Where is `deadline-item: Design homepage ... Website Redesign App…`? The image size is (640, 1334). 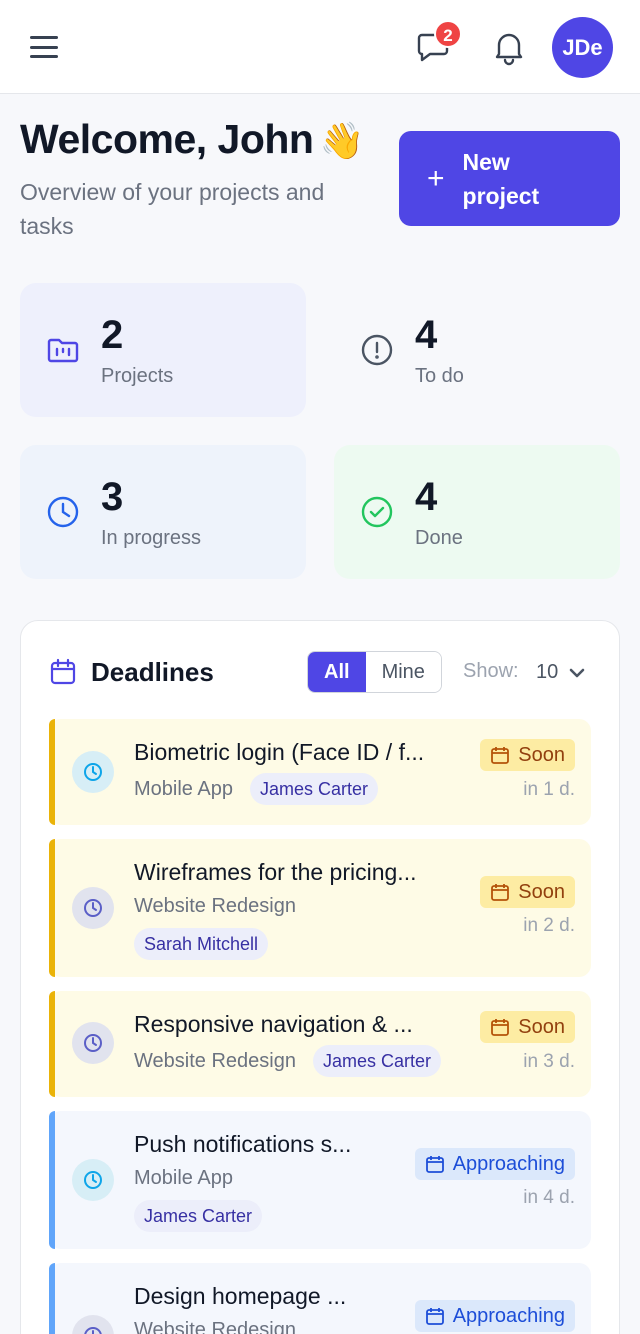 deadline-item: Design homepage ... Website Redesign App… is located at coordinates (320, 1298).